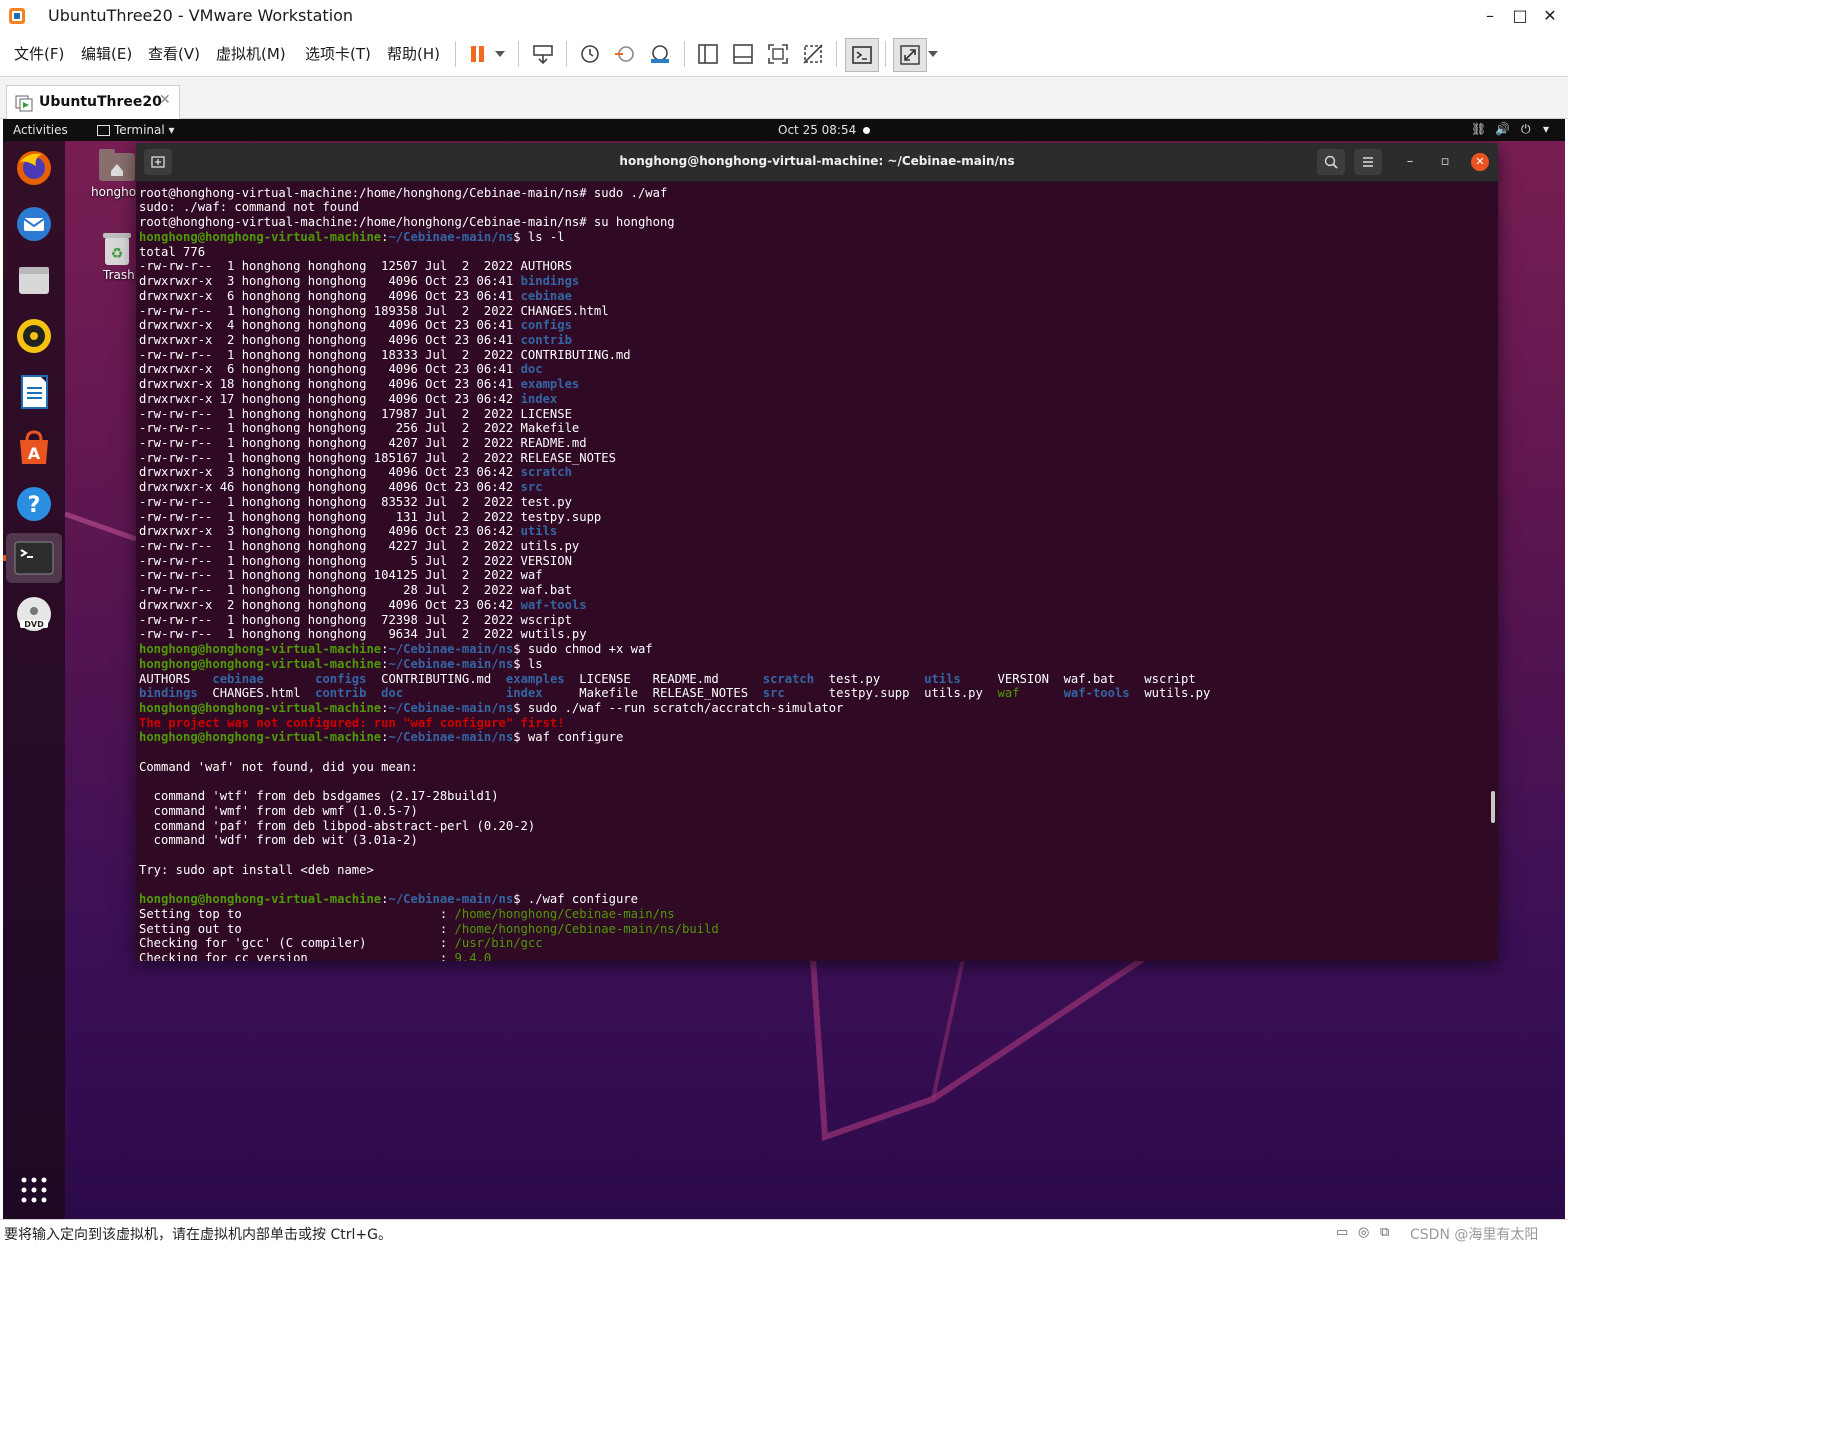  What do you see at coordinates (100, 102) in the screenshot?
I see `tab-label: UbuntuThree20` at bounding box center [100, 102].